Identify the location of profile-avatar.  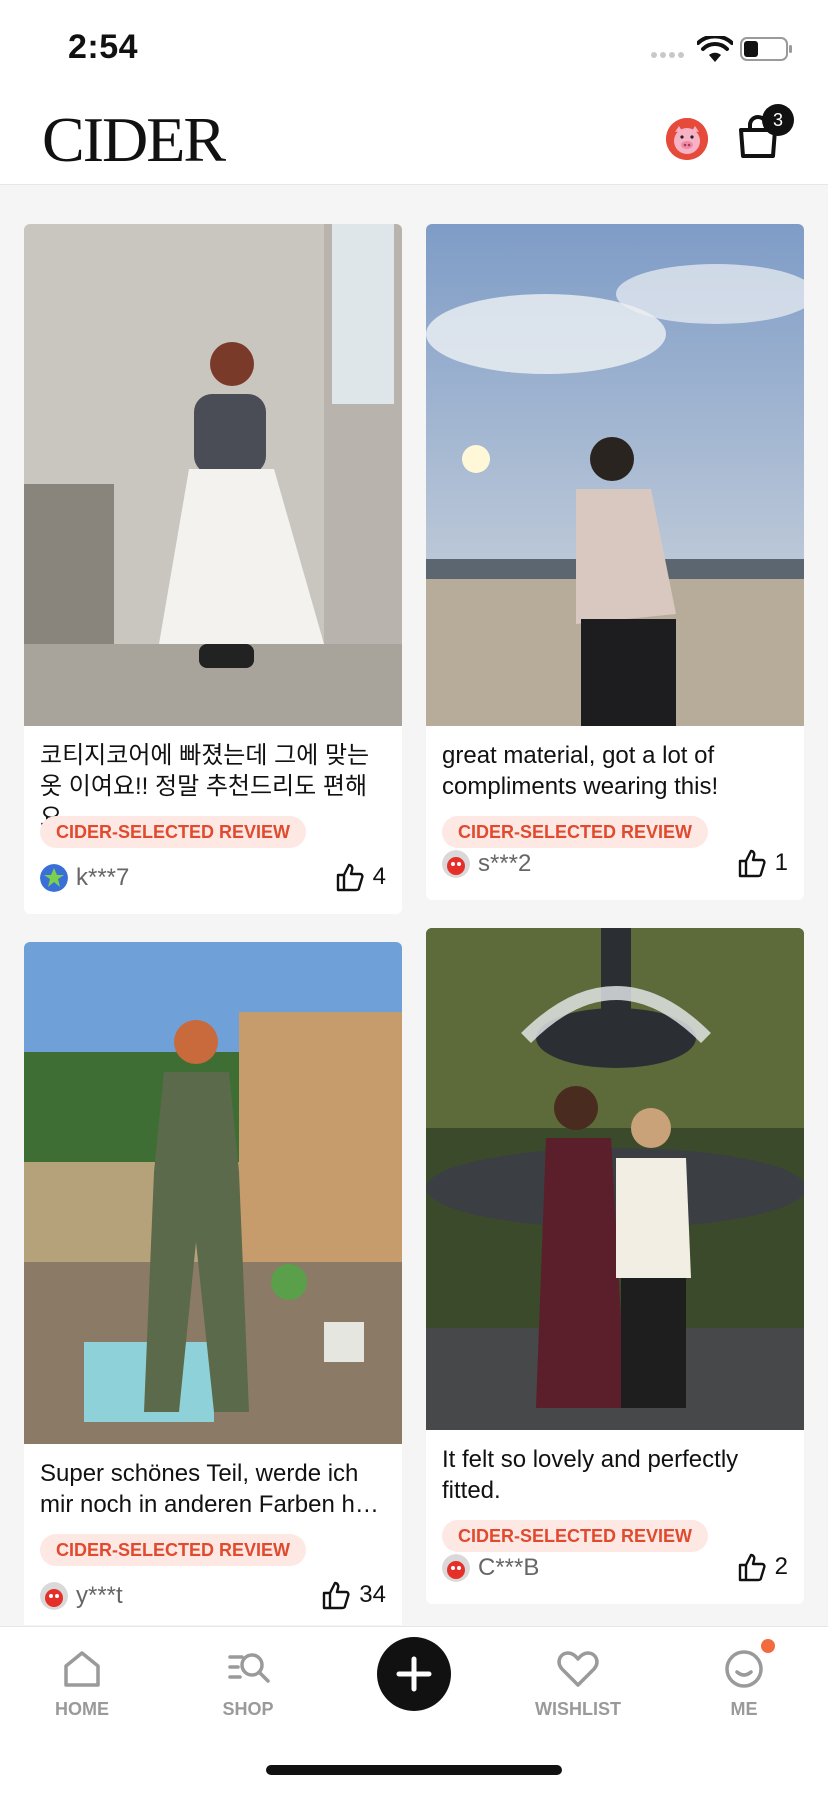
(687, 139).